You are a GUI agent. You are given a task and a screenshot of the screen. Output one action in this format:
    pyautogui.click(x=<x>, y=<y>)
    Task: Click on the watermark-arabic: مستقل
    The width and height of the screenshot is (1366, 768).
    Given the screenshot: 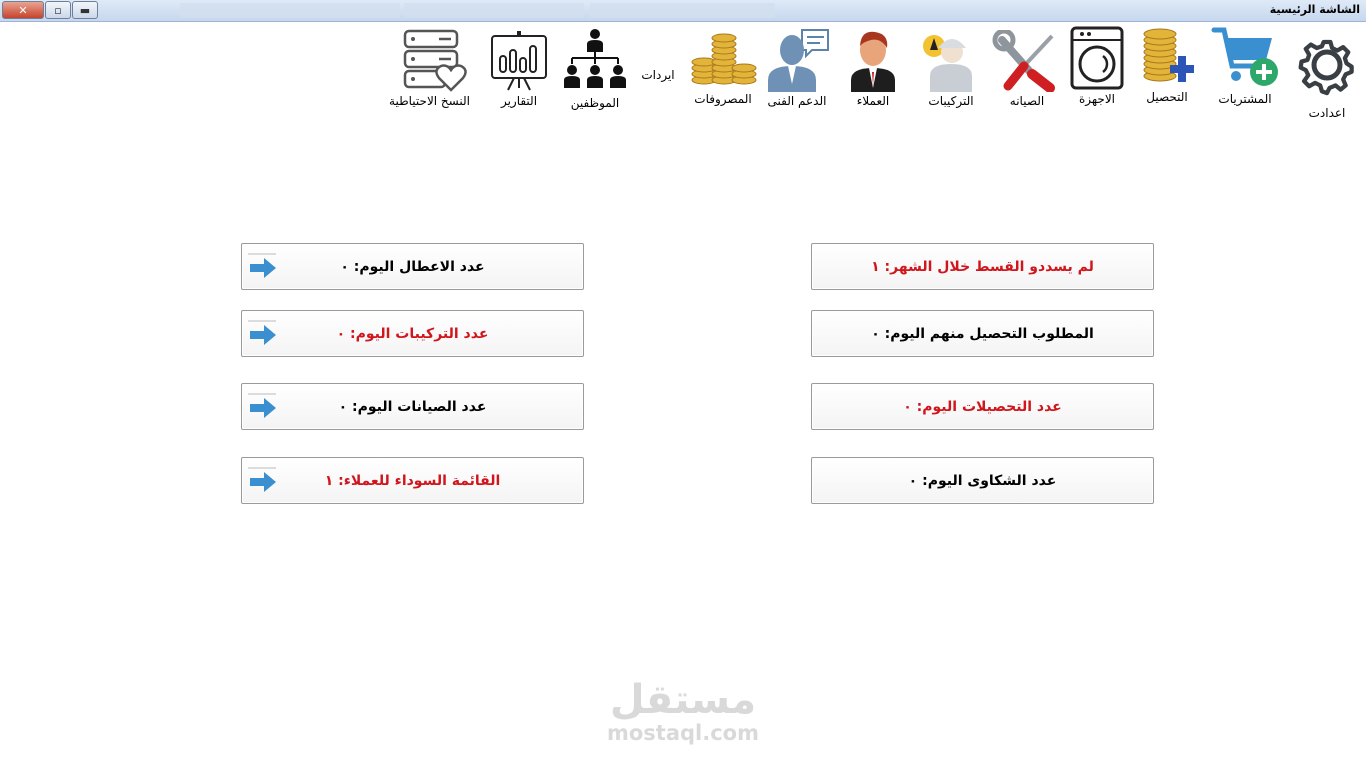 What is the action you would take?
    pyautogui.click(x=683, y=700)
    